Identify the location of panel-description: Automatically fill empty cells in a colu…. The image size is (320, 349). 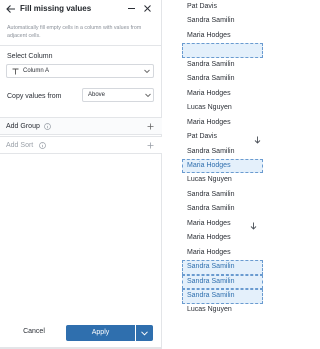
(74, 32).